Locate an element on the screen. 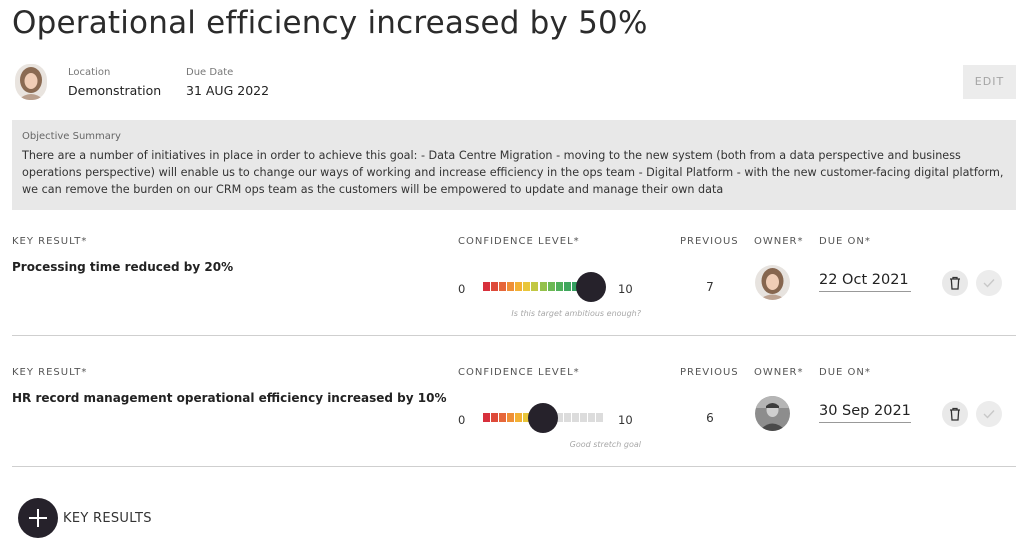  location-label: Location is located at coordinates (89, 72).